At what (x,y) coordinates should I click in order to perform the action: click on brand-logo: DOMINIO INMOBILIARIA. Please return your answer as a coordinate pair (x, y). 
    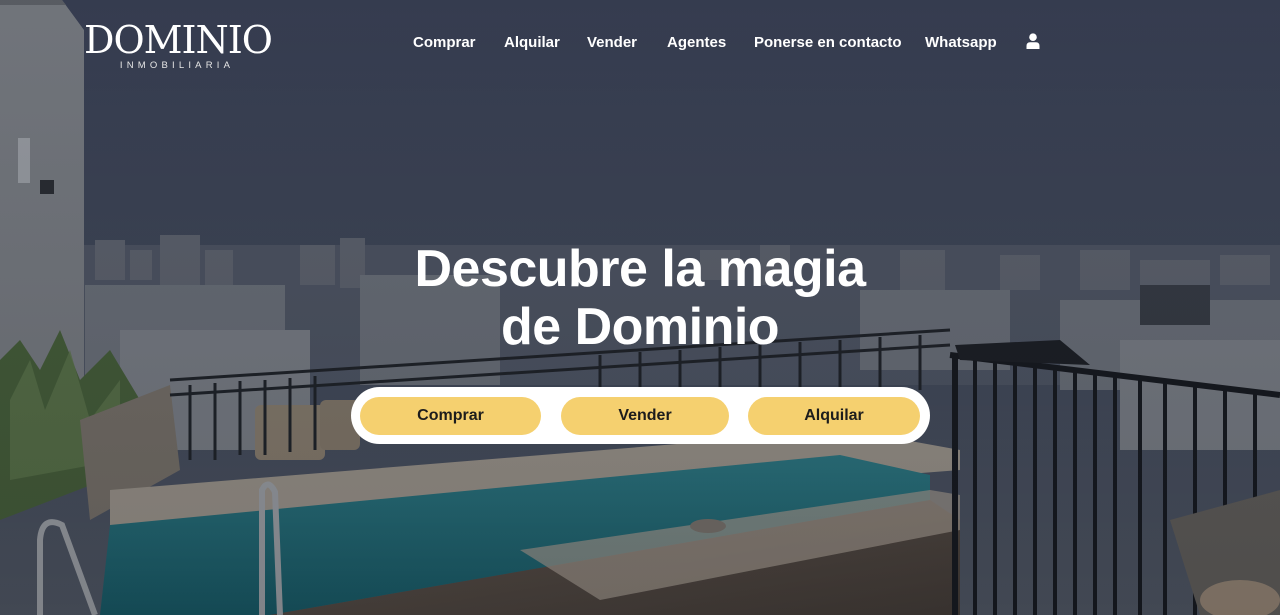
    Looking at the image, I should click on (178, 44).